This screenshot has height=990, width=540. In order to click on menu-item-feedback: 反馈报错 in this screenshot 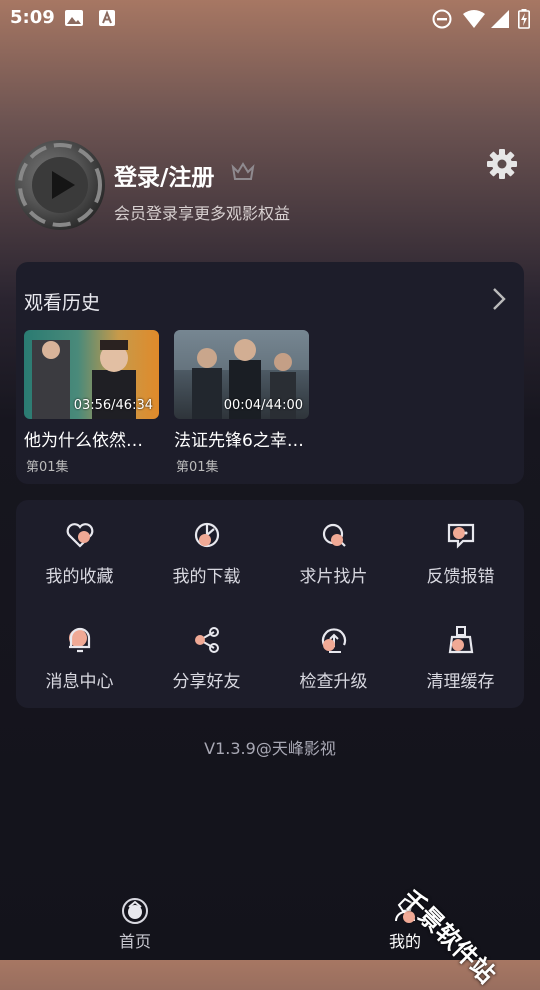, I will do `click(460, 550)`.